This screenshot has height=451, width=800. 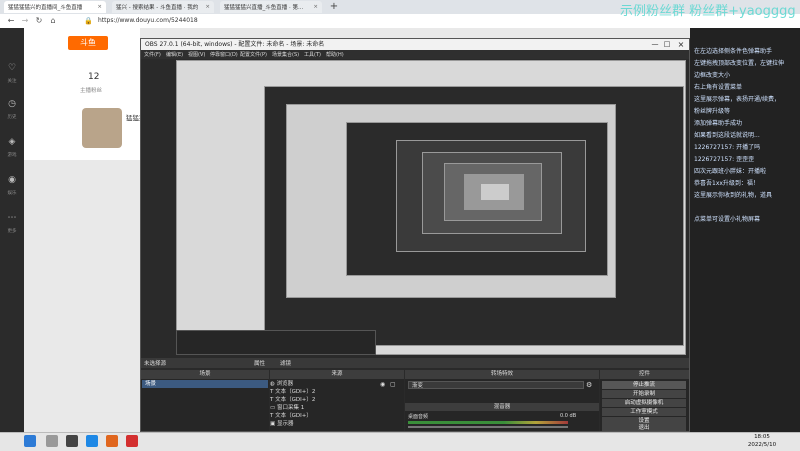 I want to click on chat-line: 这里展示弹幕，表扬开通/续费，, so click(x=737, y=99).